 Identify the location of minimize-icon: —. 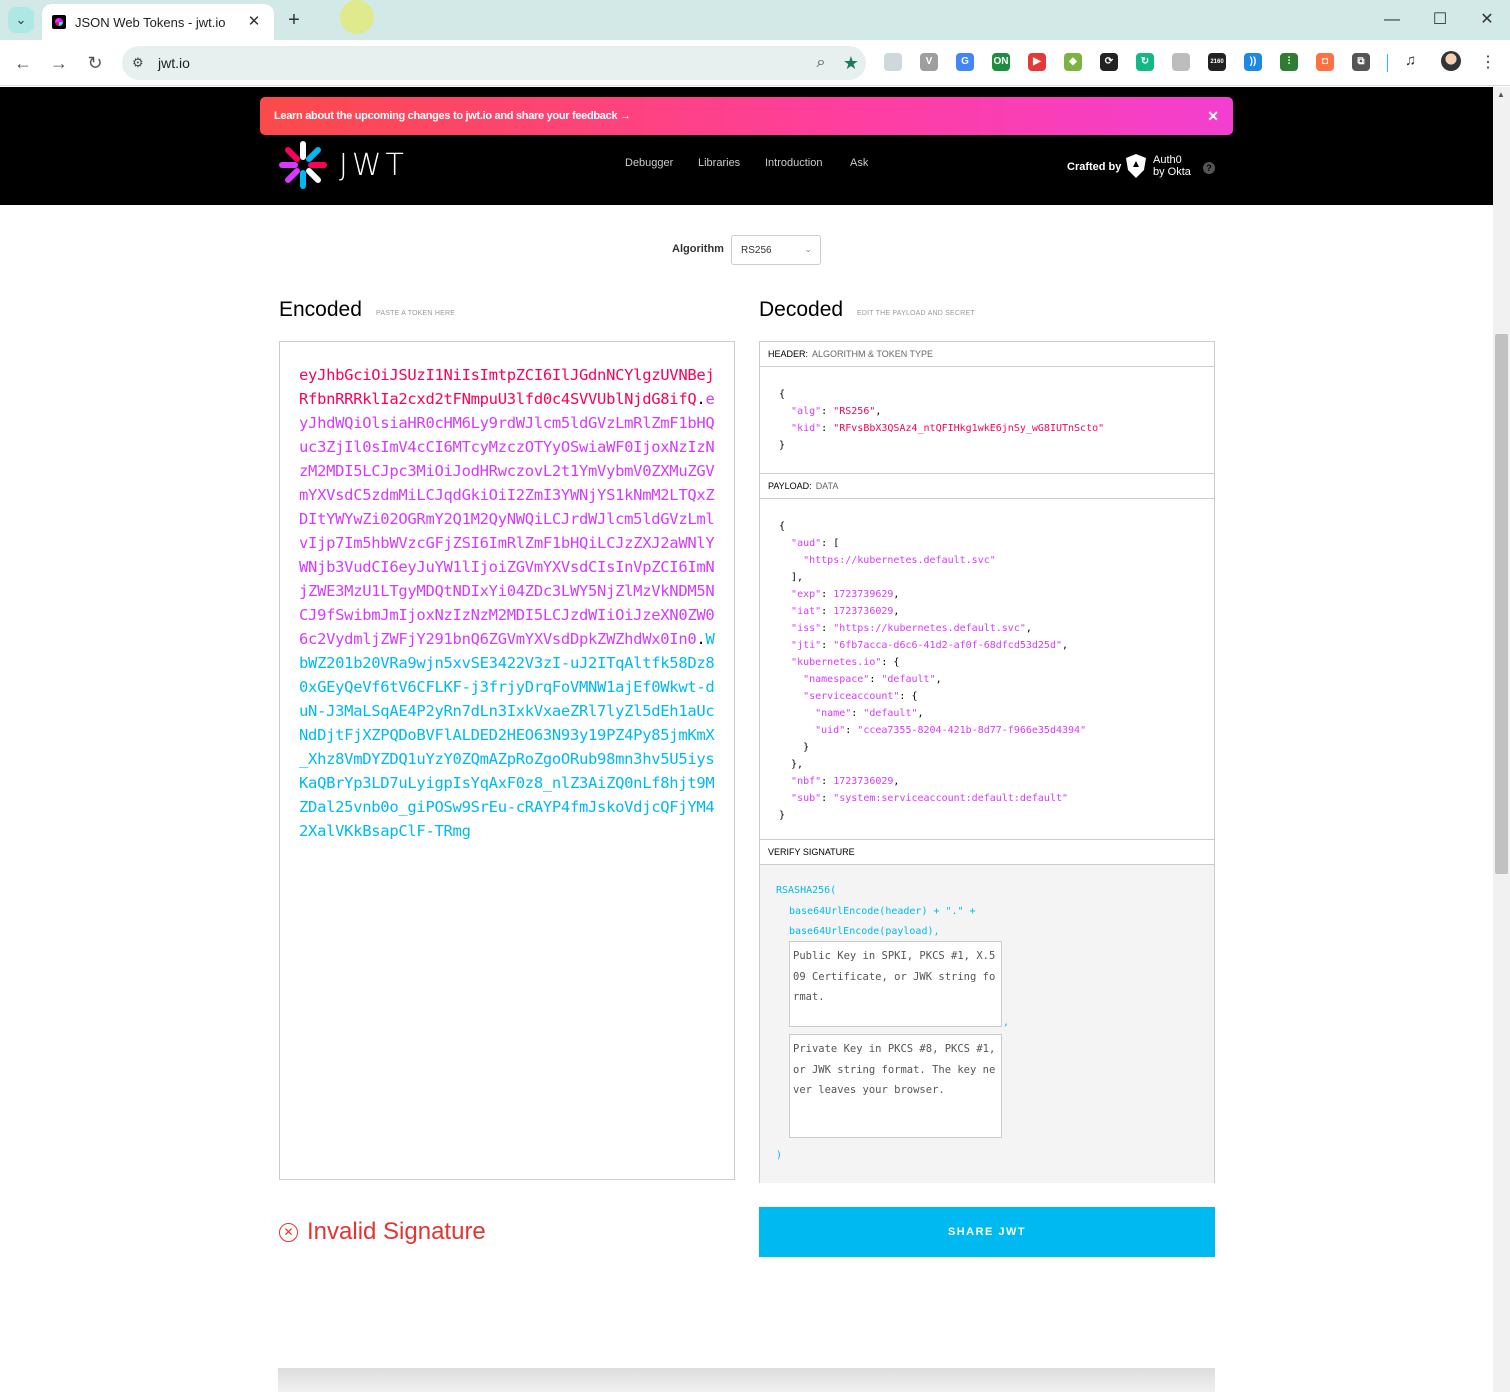
(1392, 20).